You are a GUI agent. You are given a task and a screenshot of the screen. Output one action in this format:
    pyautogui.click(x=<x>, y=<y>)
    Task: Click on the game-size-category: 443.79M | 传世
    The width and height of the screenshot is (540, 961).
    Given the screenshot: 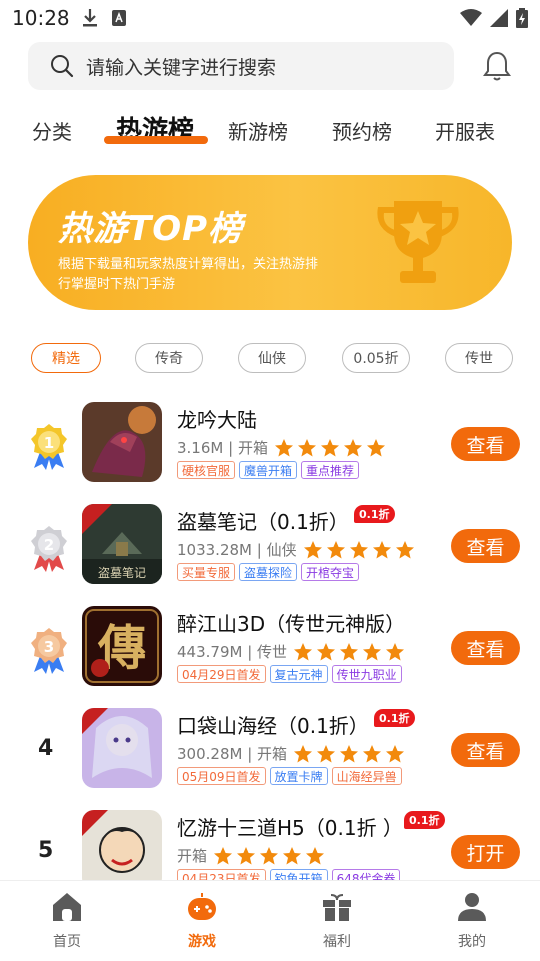 What is the action you would take?
    pyautogui.click(x=232, y=652)
    